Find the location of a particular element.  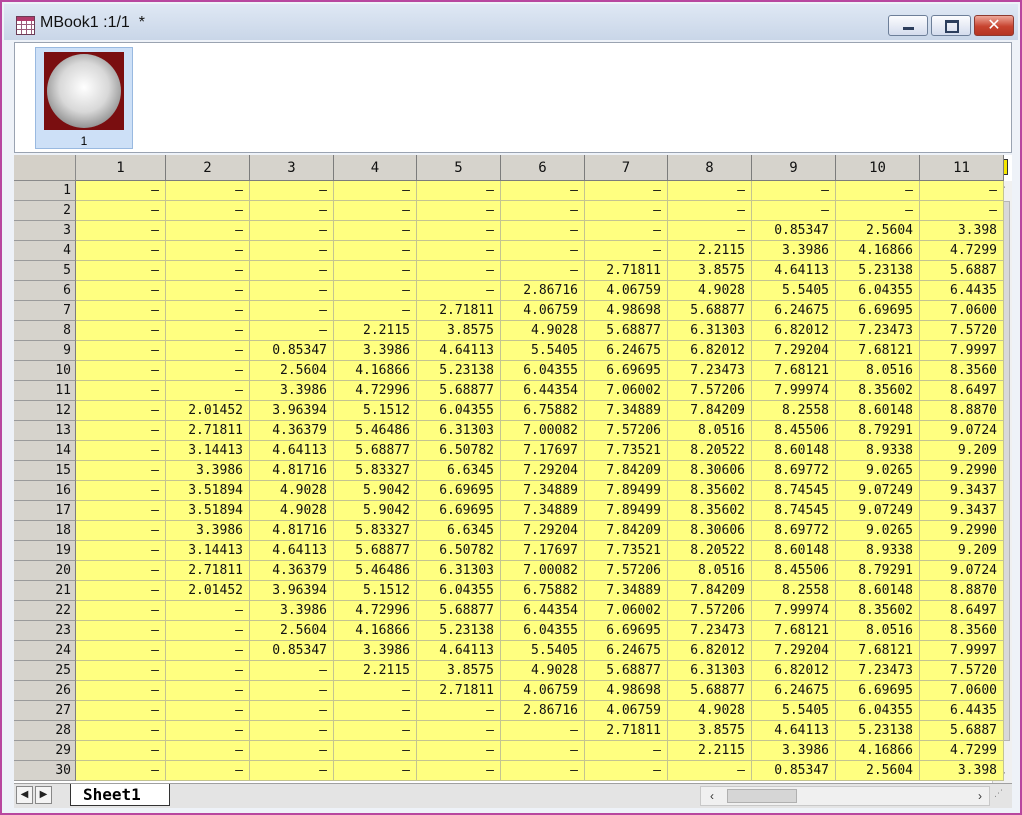

resize-grip-icon: ⋰ is located at coordinates (1002, 796).